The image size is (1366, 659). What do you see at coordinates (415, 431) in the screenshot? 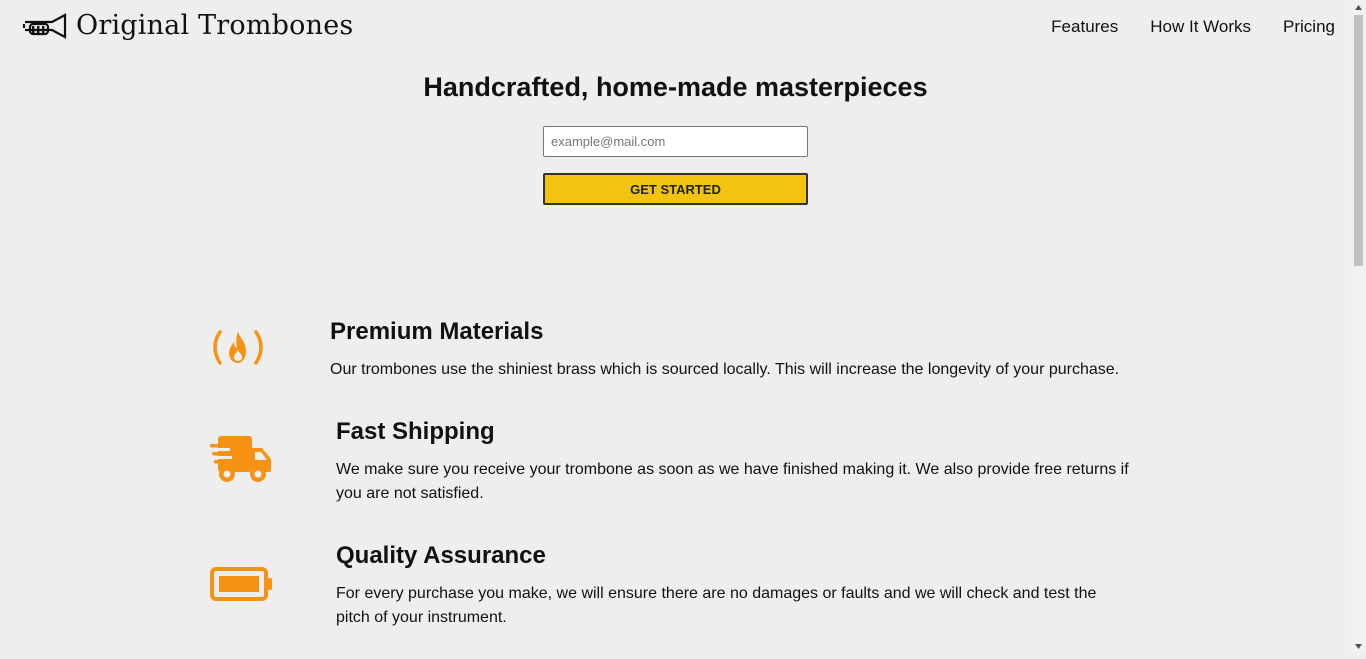
I see `feature-title: Fast Shipping` at bounding box center [415, 431].